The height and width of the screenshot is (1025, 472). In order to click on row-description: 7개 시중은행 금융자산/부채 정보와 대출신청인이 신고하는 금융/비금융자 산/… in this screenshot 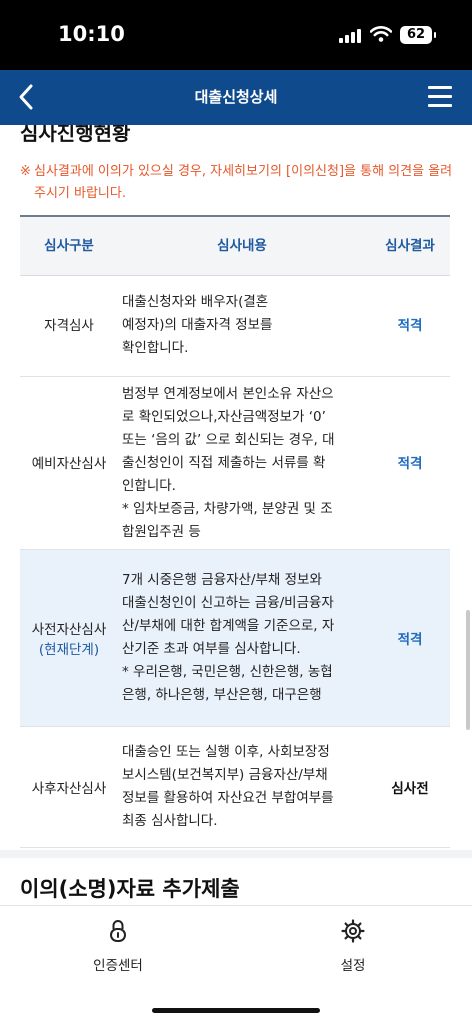, I will do `click(228, 637)`.